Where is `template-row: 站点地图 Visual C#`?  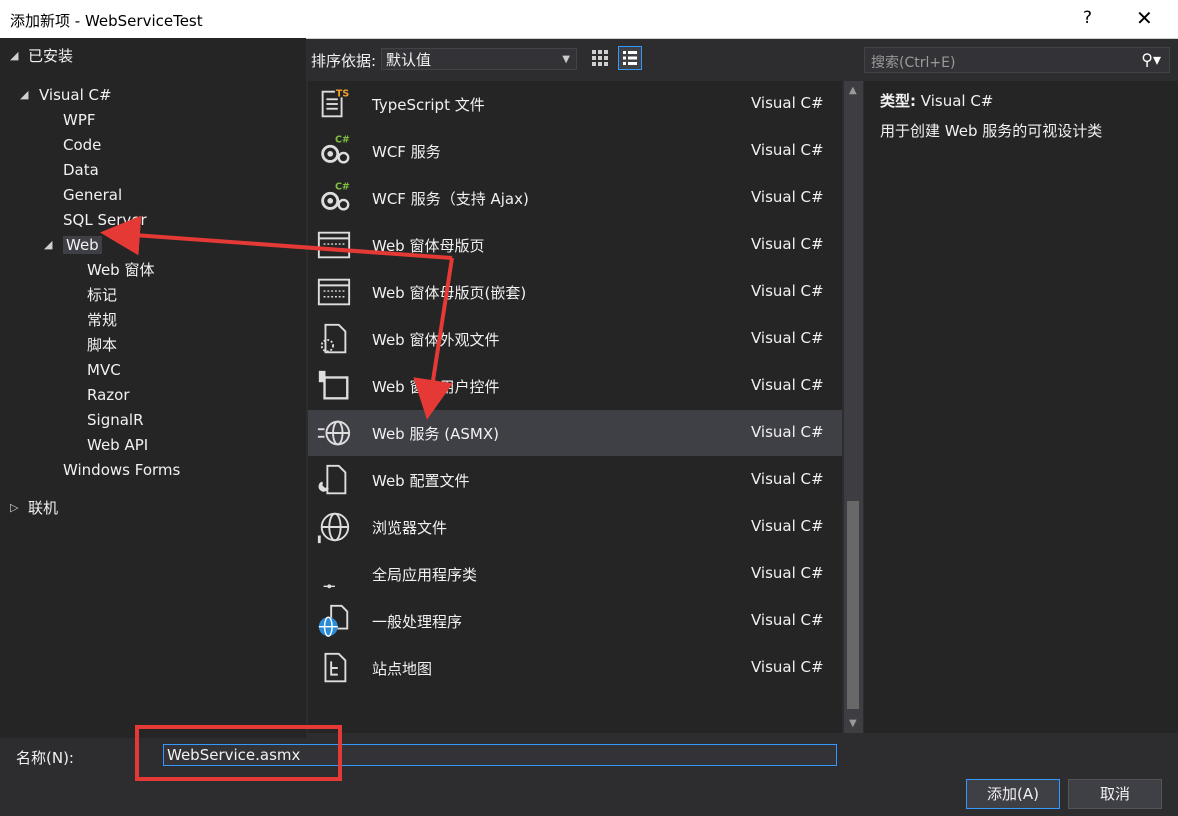
template-row: 站点地图 Visual C# is located at coordinates (575, 668).